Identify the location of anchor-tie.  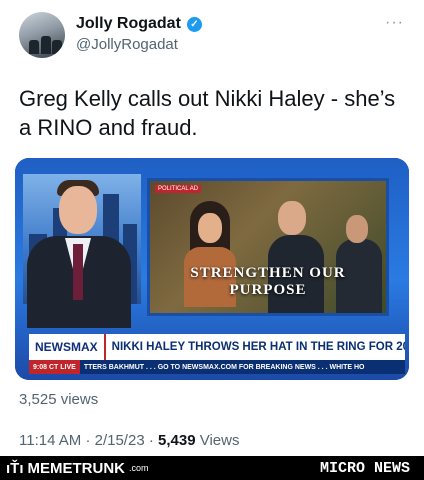
(78, 272).